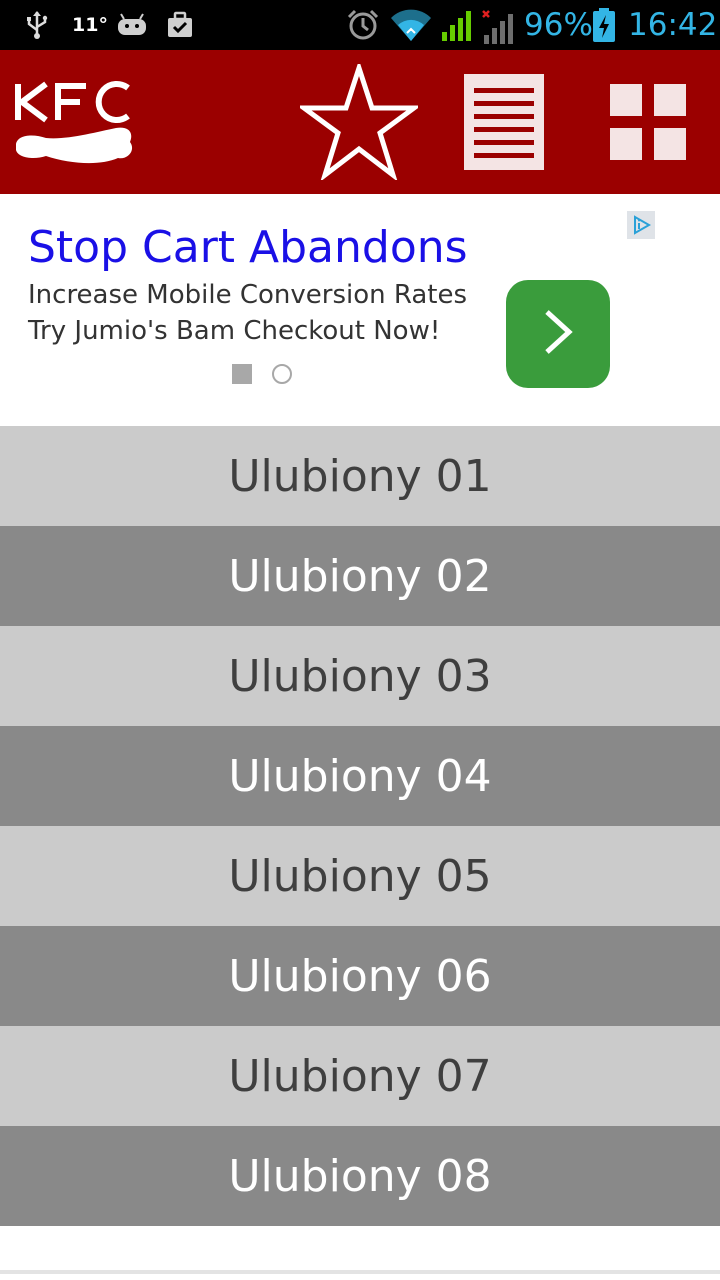  What do you see at coordinates (74, 128) in the screenshot?
I see `kfc-logo` at bounding box center [74, 128].